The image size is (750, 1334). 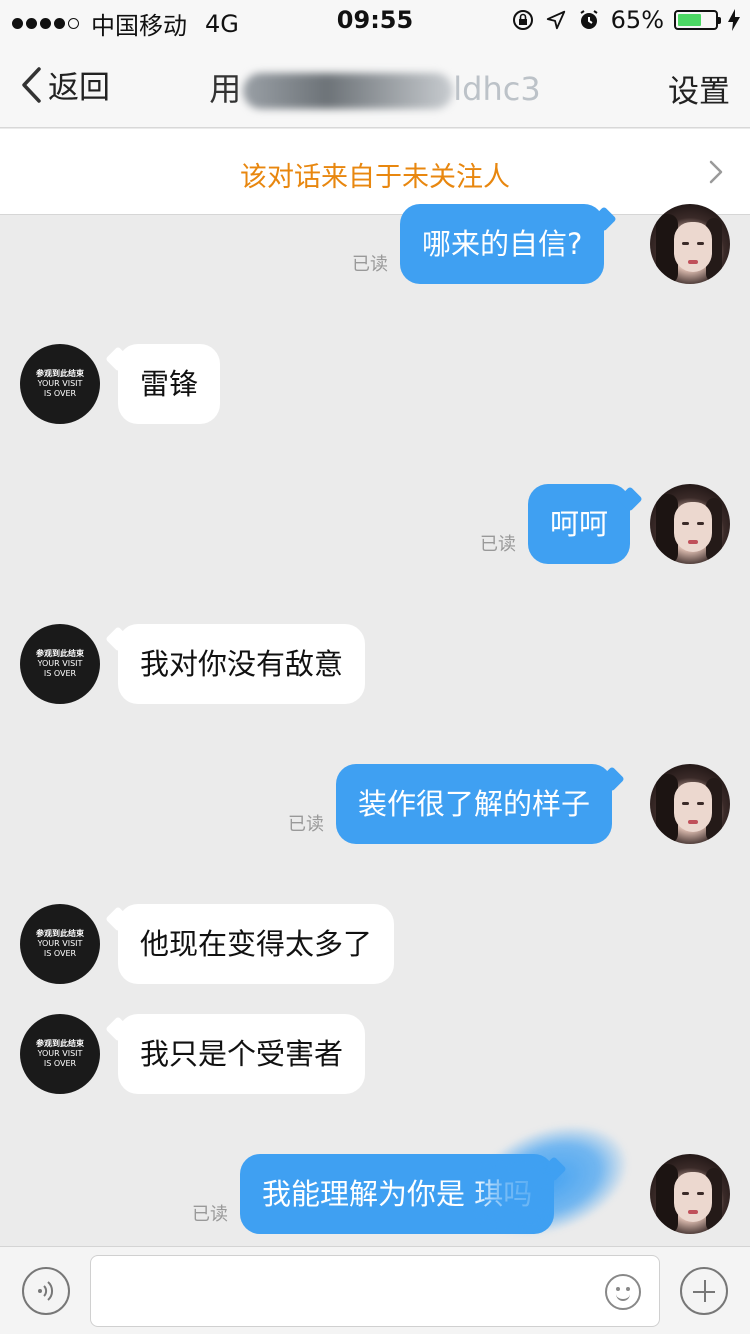 I want to click on conversation-title: 用 ldhc3, so click(x=375, y=87).